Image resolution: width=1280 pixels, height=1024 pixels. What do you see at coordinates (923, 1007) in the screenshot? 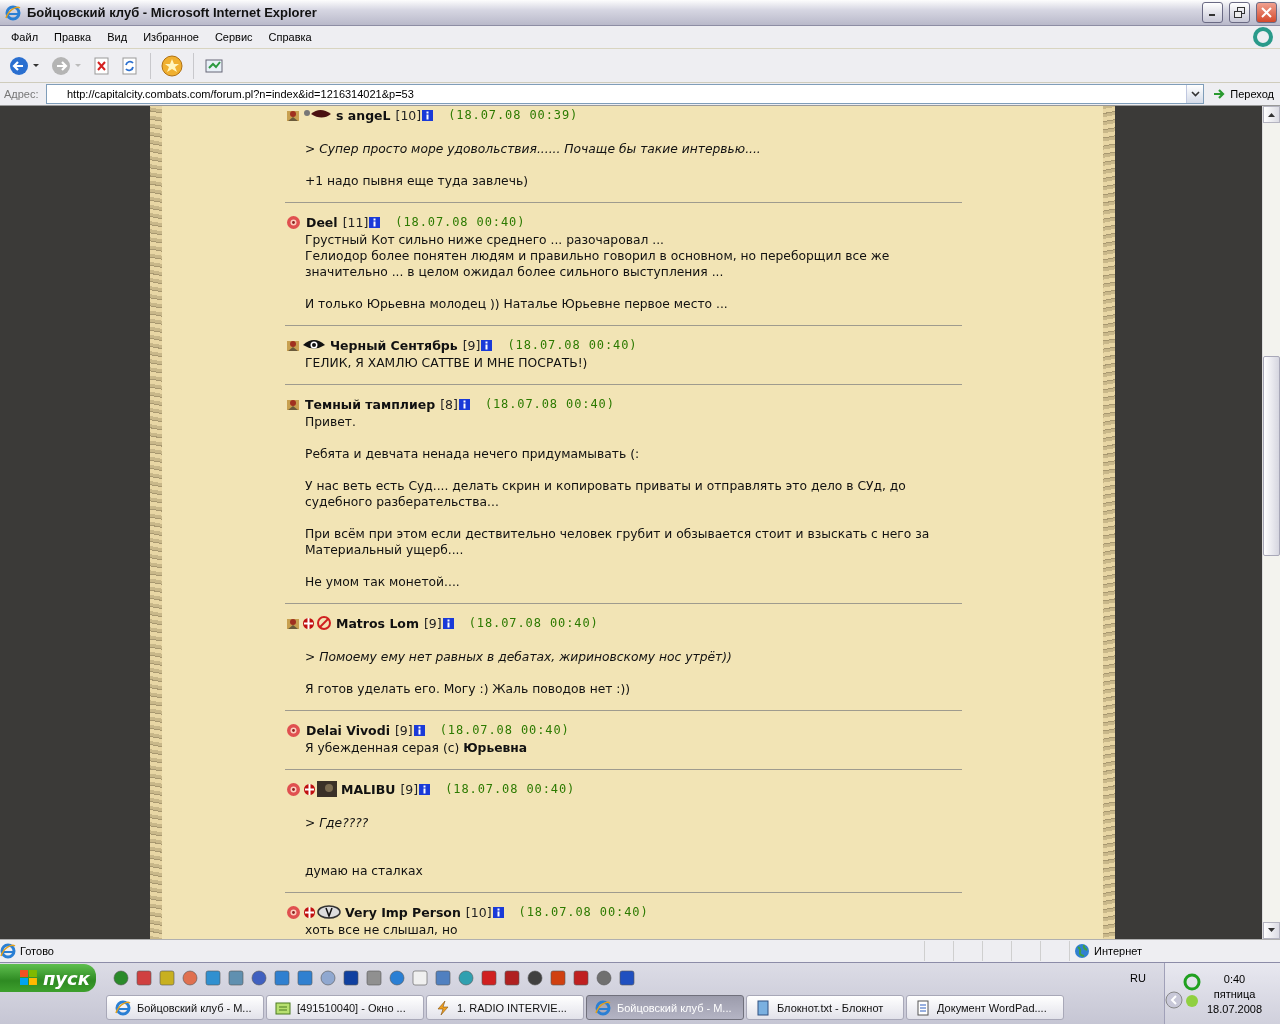
I see `document-icon` at bounding box center [923, 1007].